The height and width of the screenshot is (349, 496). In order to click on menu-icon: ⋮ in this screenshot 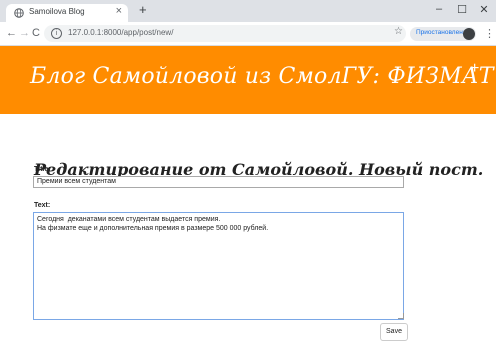, I will do `click(489, 33)`.